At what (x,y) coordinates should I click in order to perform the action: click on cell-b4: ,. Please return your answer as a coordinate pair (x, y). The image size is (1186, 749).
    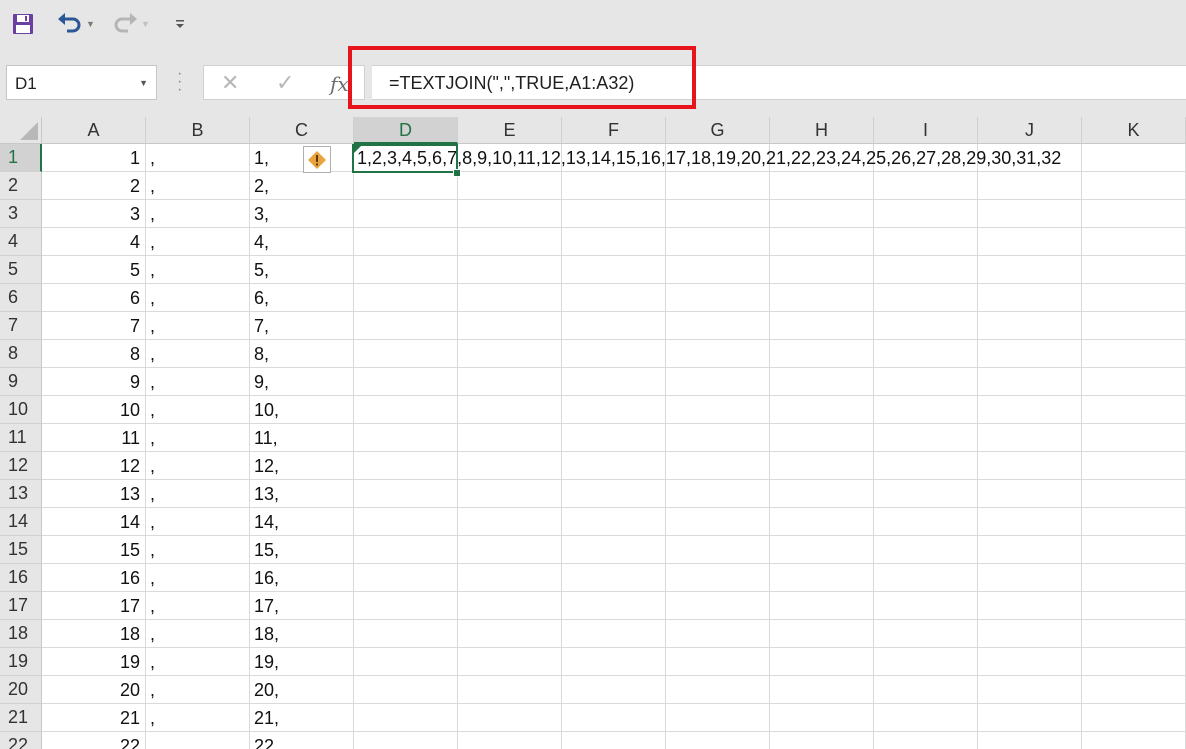
    Looking at the image, I should click on (198, 242).